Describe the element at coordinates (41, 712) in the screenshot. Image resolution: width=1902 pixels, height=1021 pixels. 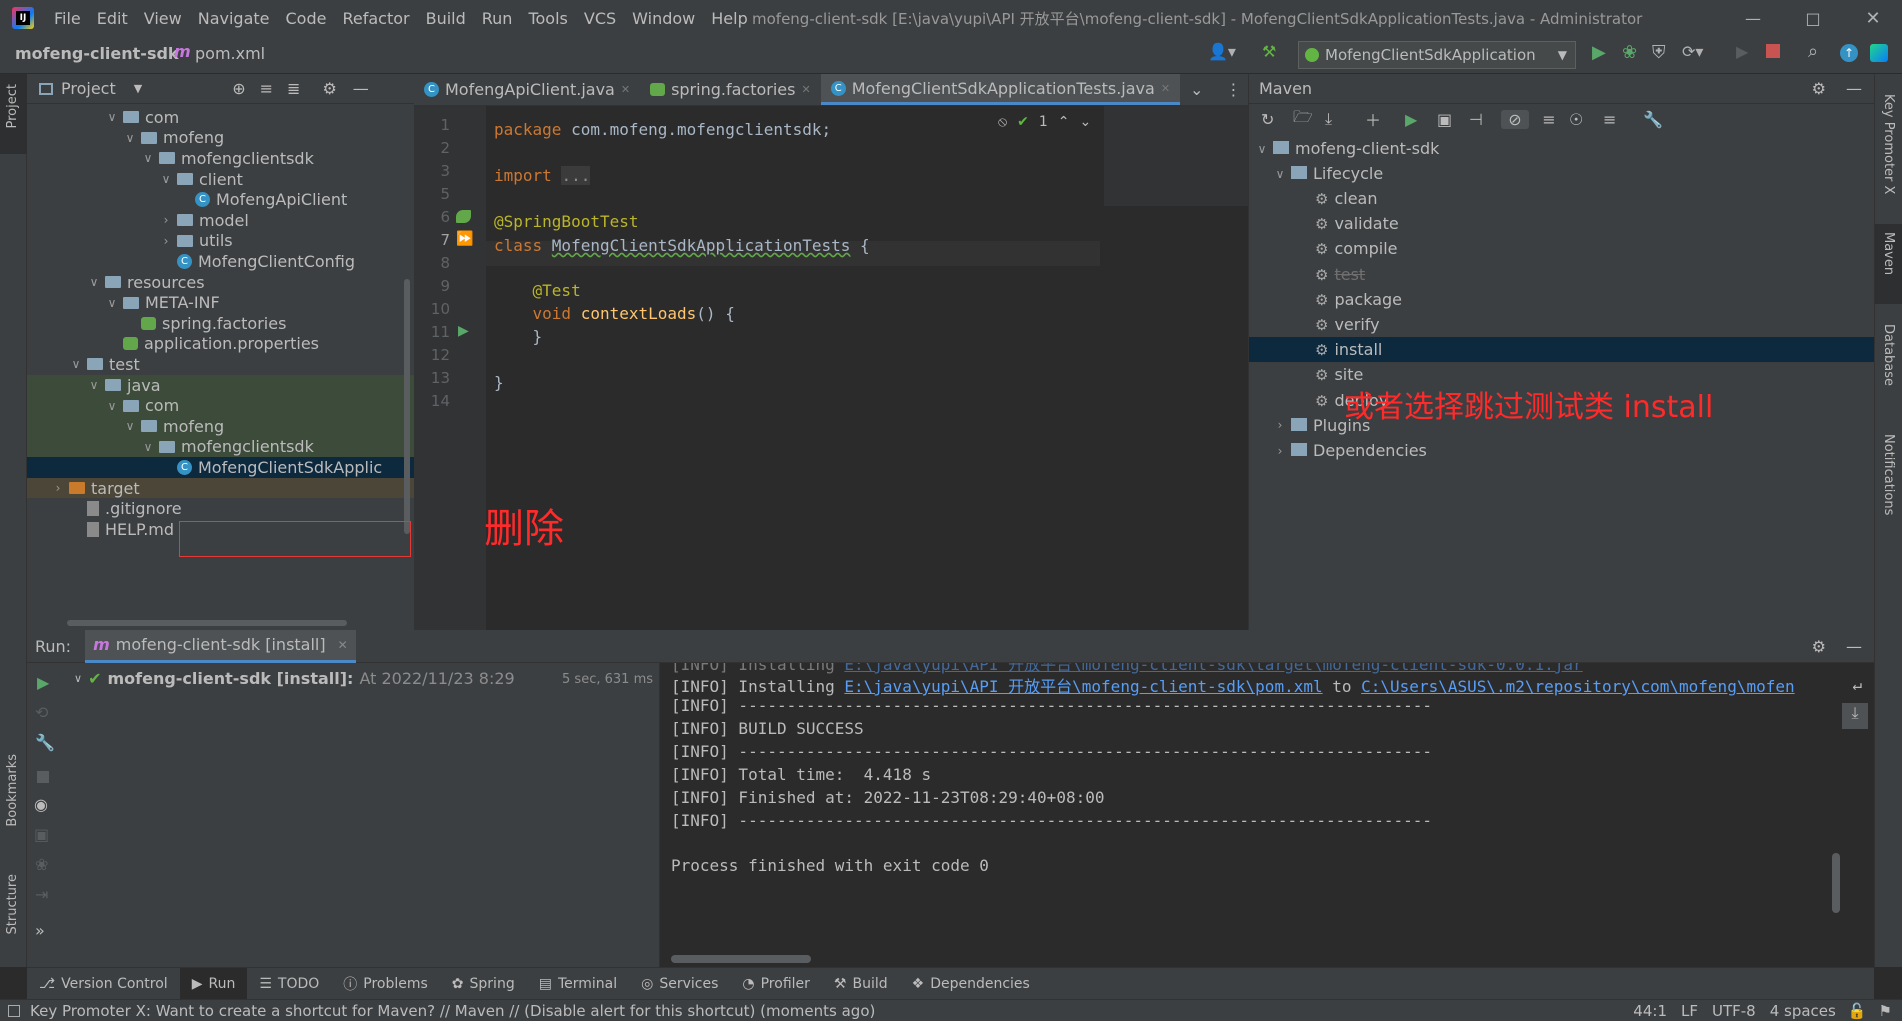
I see `rerun-failed-icon: ⟲` at that location.